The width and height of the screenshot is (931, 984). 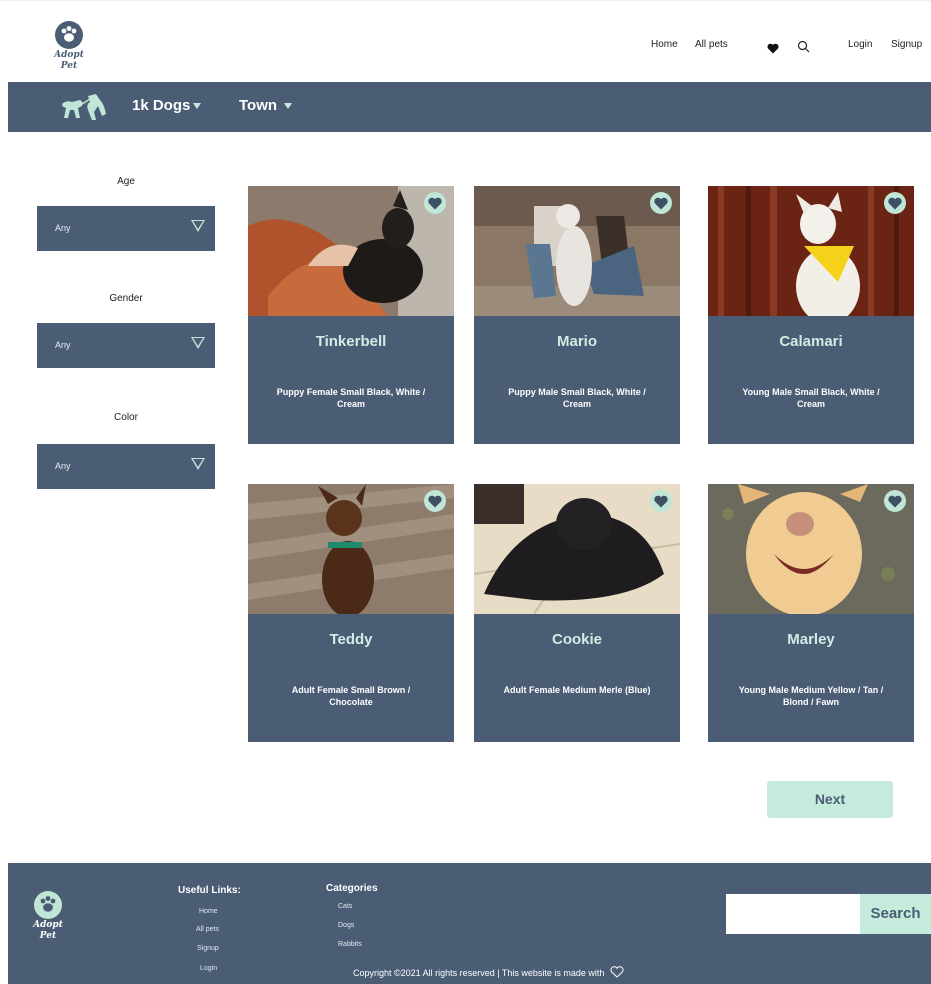 What do you see at coordinates (208, 948) in the screenshot?
I see `footer-link-signup: Signup` at bounding box center [208, 948].